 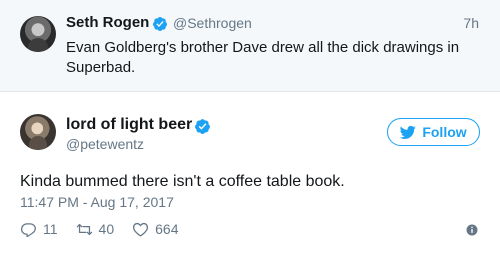 What do you see at coordinates (50, 229) in the screenshot?
I see `reply-count: 11` at bounding box center [50, 229].